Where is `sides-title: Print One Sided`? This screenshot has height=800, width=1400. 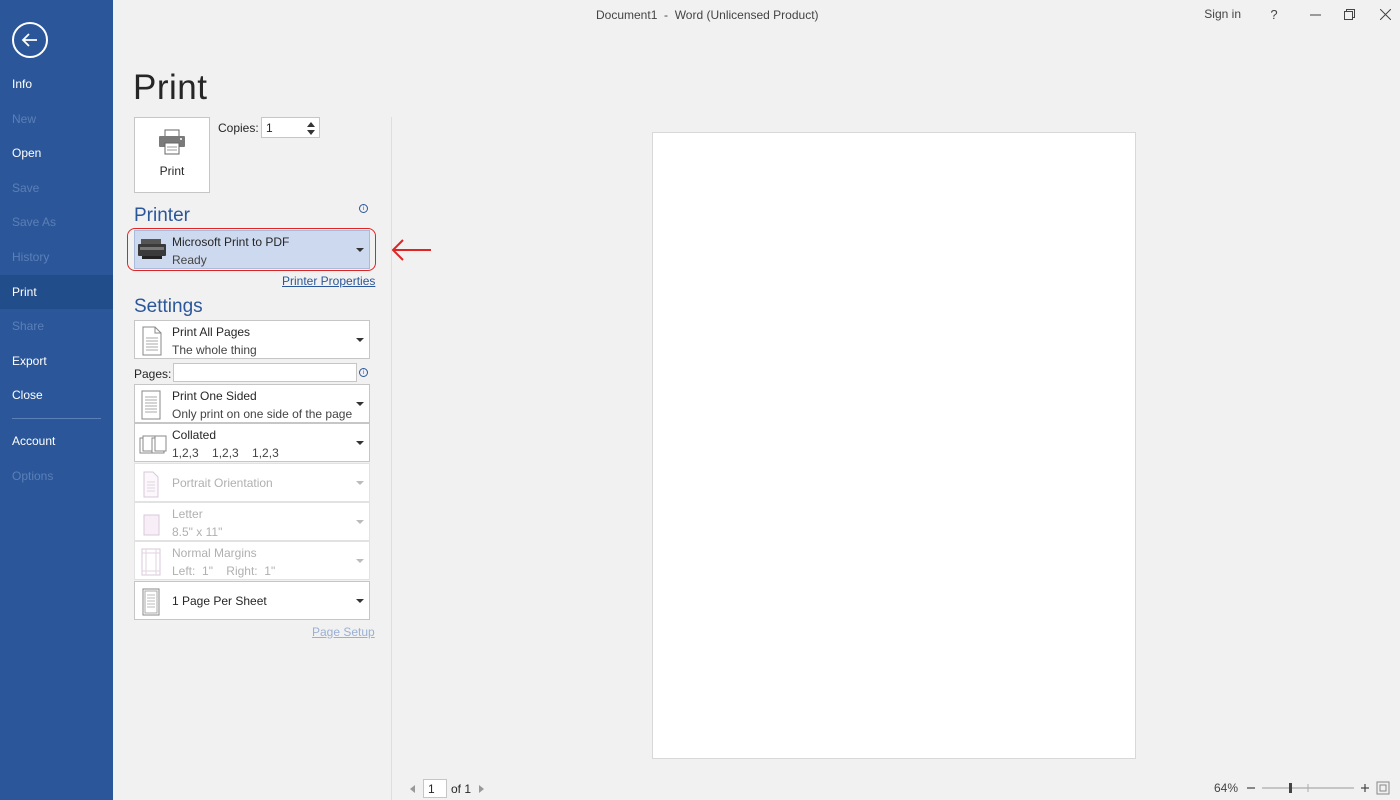
sides-title: Print One Sided is located at coordinates (214, 396).